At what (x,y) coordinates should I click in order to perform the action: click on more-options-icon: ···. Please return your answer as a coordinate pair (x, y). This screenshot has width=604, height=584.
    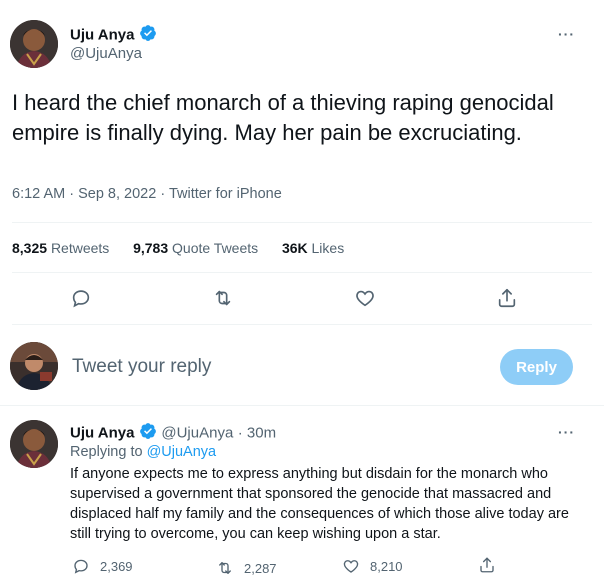
    Looking at the image, I should click on (566, 34).